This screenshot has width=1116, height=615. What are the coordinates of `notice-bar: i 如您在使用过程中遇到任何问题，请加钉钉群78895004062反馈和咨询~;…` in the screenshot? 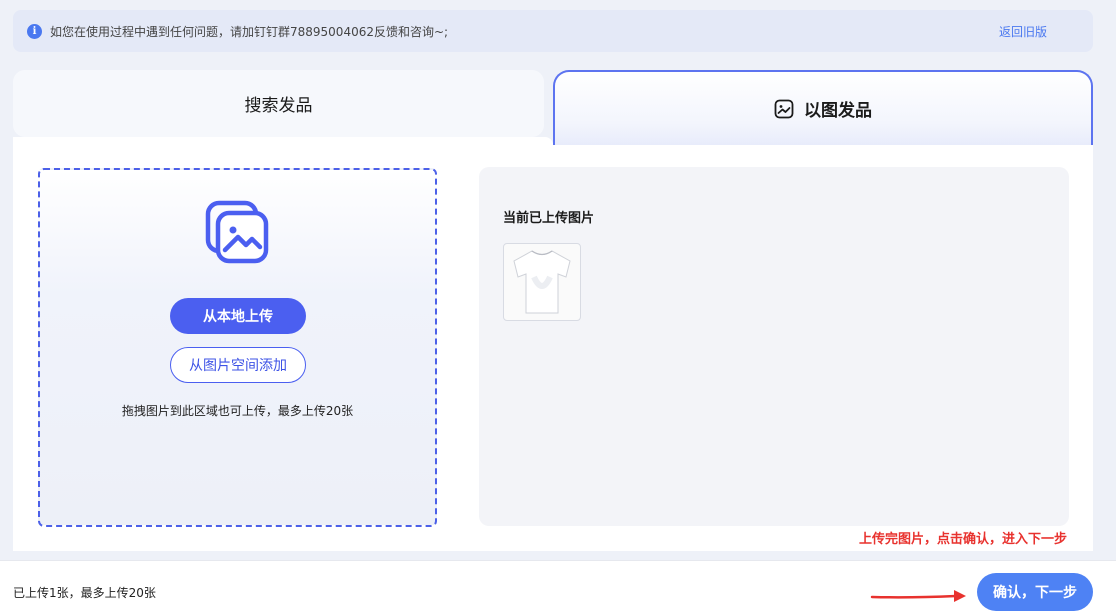 It's located at (553, 31).